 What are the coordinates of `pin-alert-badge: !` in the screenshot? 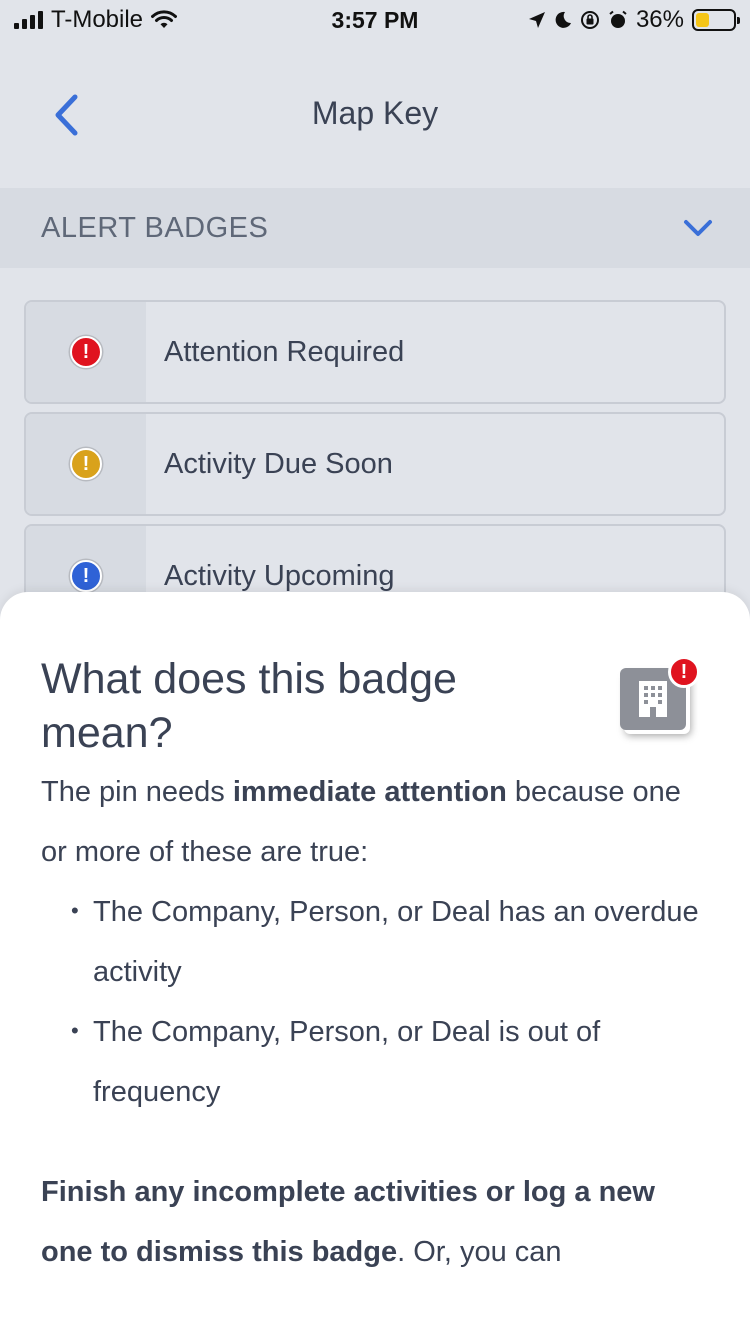 It's located at (684, 672).